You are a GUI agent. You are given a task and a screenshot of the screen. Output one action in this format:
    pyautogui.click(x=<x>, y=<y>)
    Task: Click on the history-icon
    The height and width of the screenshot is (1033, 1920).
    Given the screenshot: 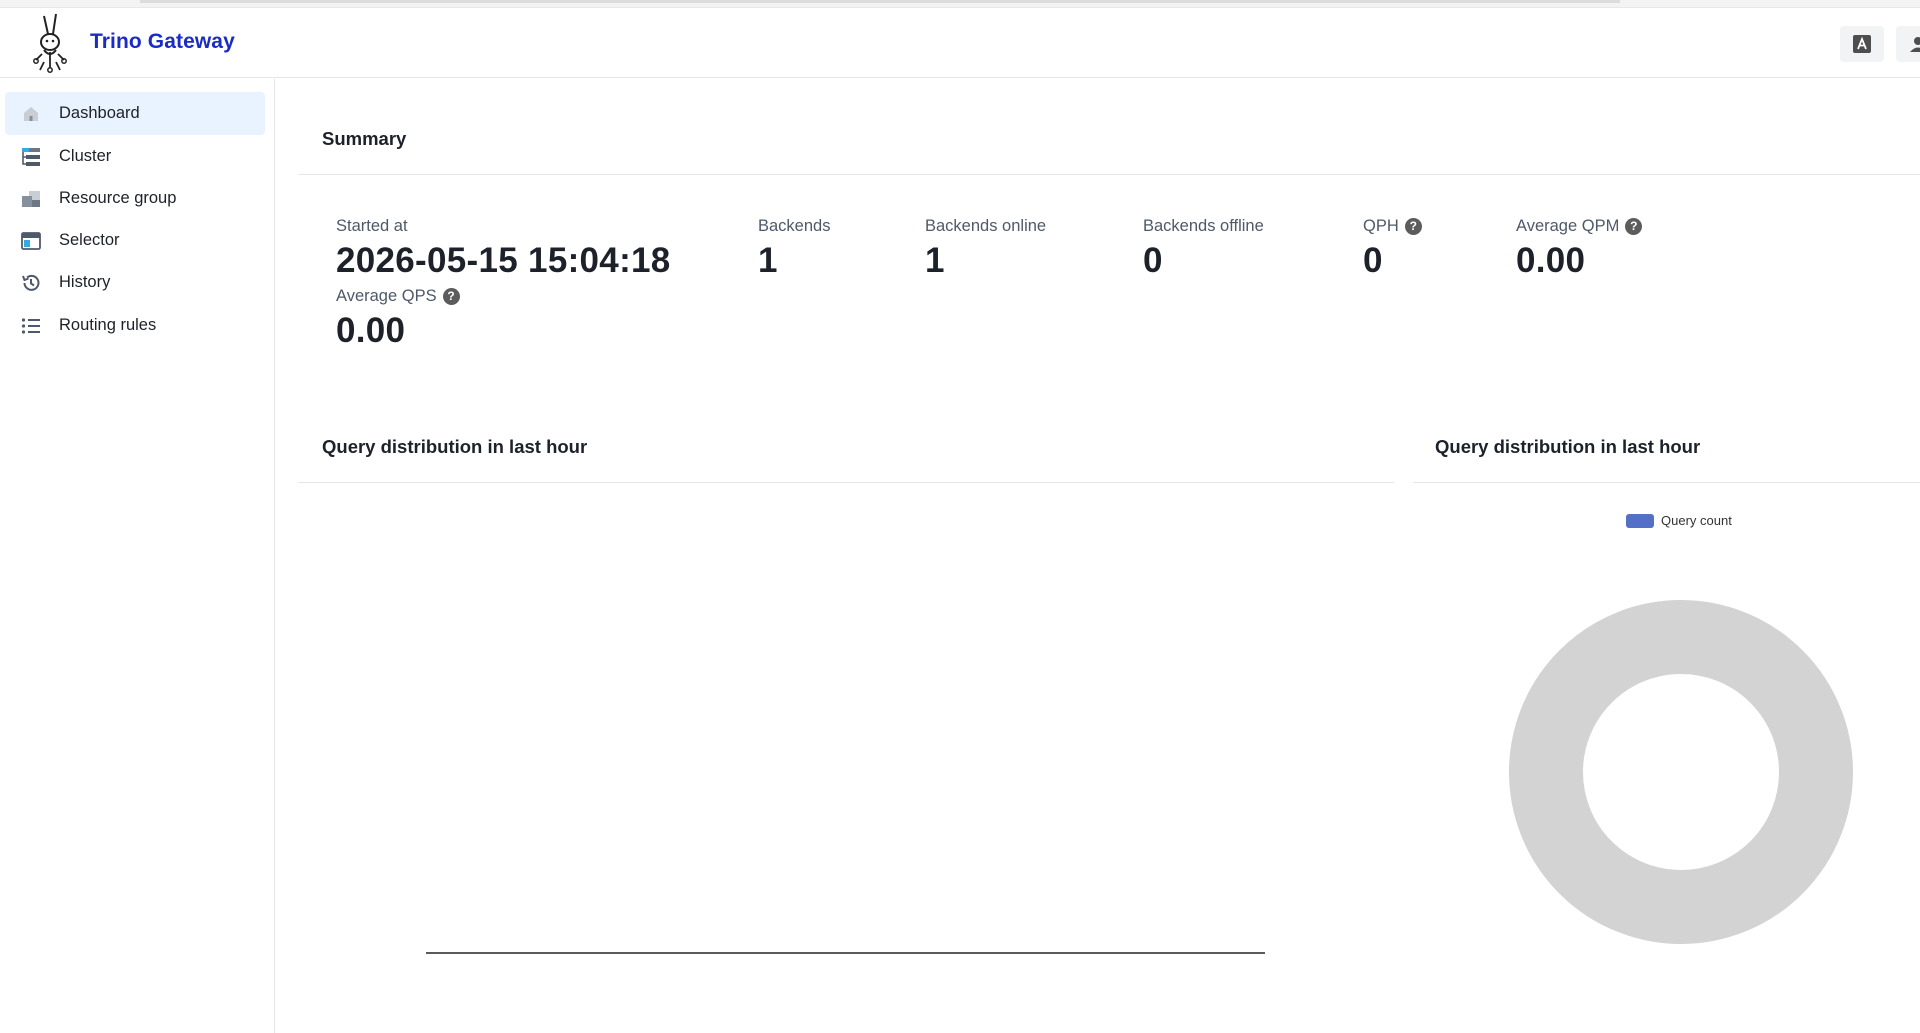 What is the action you would take?
    pyautogui.click(x=31, y=283)
    